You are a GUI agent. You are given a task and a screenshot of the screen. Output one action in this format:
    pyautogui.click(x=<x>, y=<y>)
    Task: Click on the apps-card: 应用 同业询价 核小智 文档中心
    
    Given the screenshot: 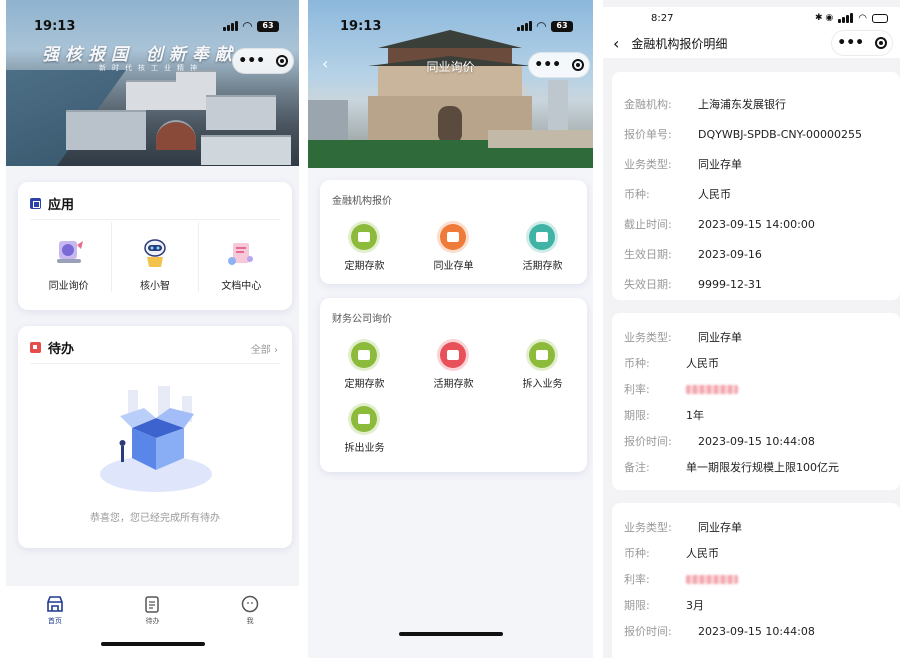 What is the action you would take?
    pyautogui.click(x=155, y=246)
    